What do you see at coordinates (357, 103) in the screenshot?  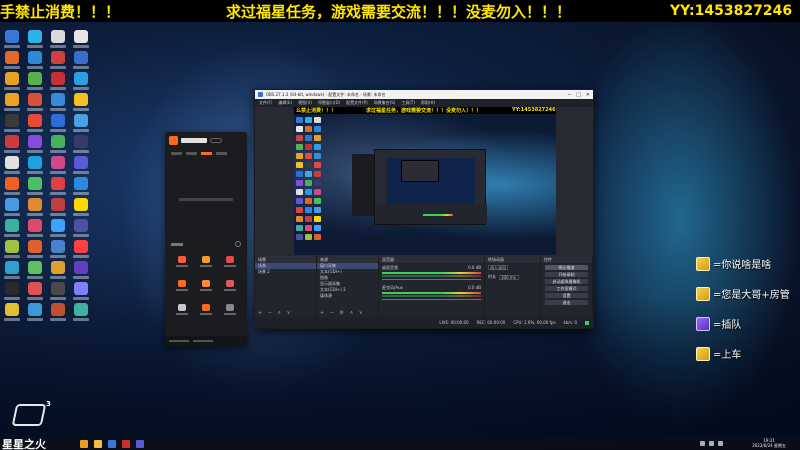 I see `menu-profile: 配置文件(P)` at bounding box center [357, 103].